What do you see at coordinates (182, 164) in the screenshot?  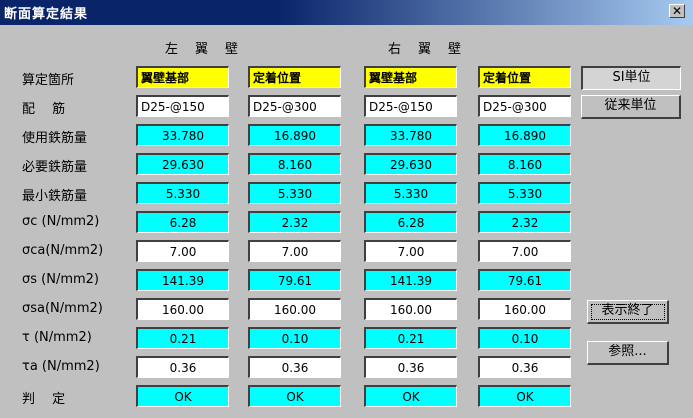 I see `cell-left-base: 29.630` at bounding box center [182, 164].